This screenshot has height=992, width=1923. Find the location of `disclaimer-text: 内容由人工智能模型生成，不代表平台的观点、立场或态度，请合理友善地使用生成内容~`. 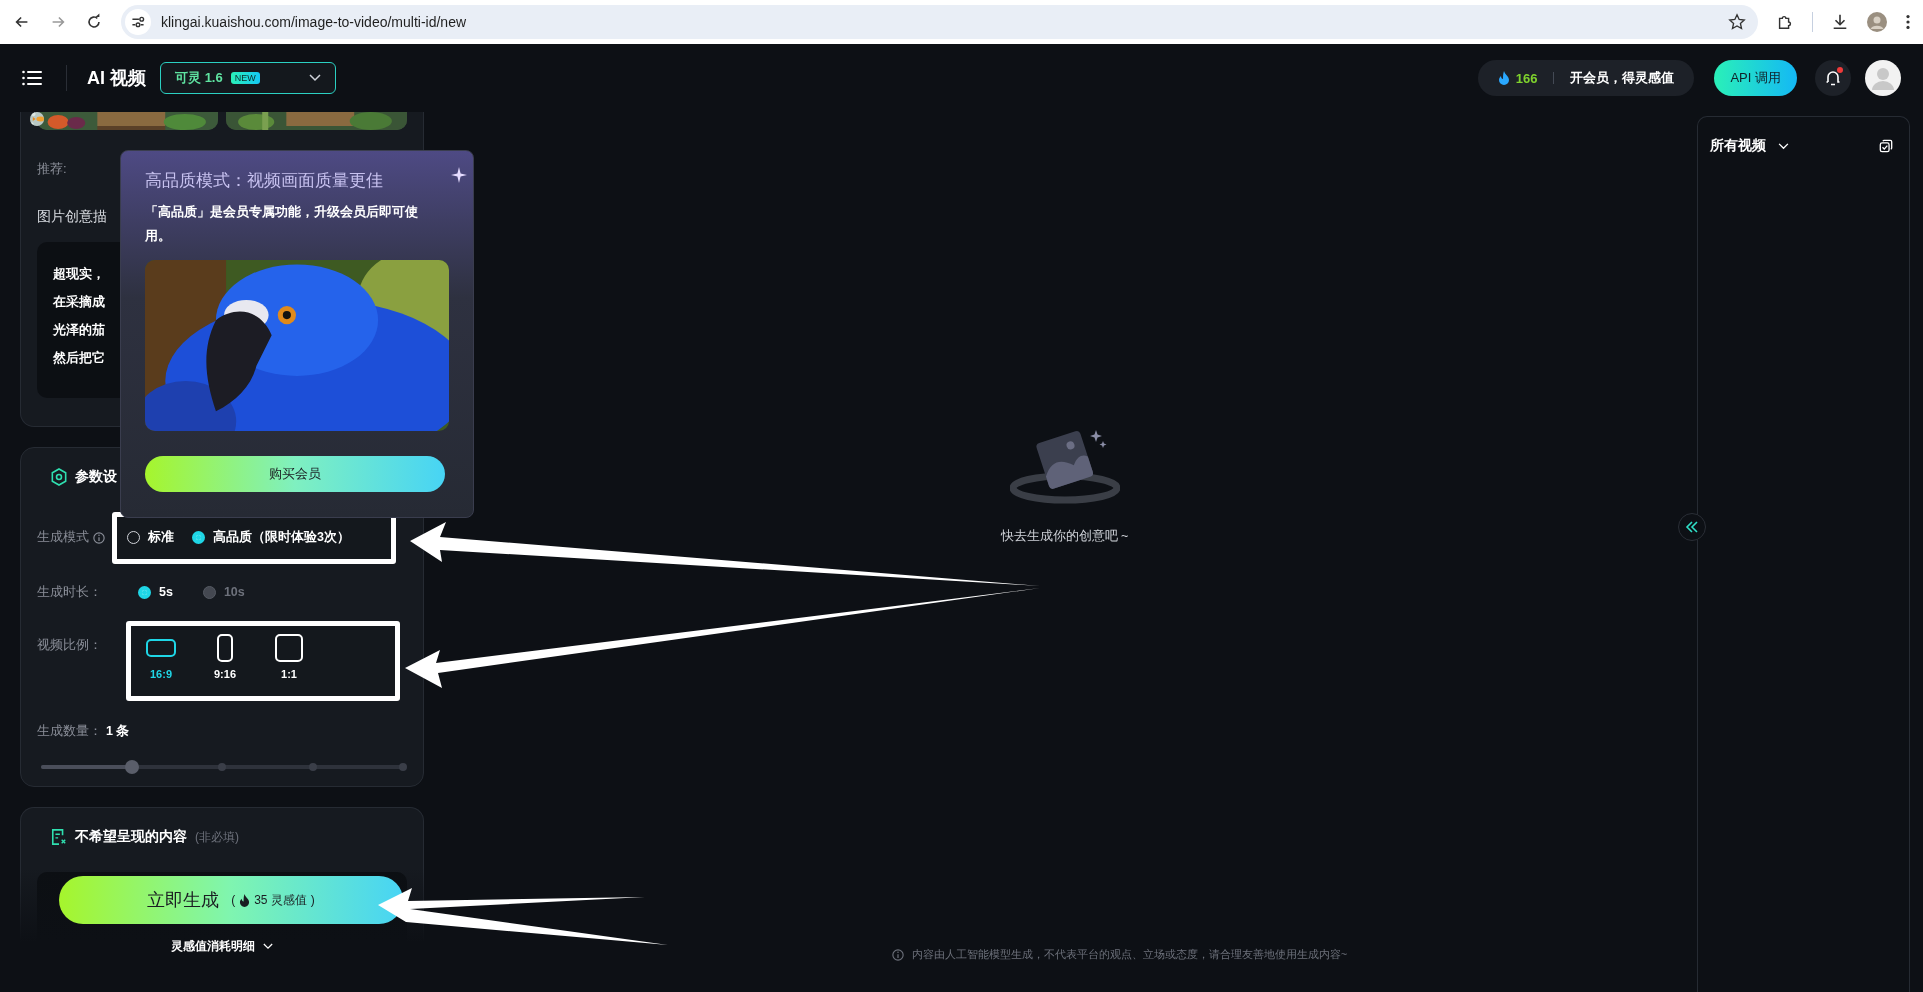

disclaimer-text: 内容由人工智能模型生成，不代表平台的观点、立场或态度，请合理友善地使用生成内容~ is located at coordinates (1129, 954).